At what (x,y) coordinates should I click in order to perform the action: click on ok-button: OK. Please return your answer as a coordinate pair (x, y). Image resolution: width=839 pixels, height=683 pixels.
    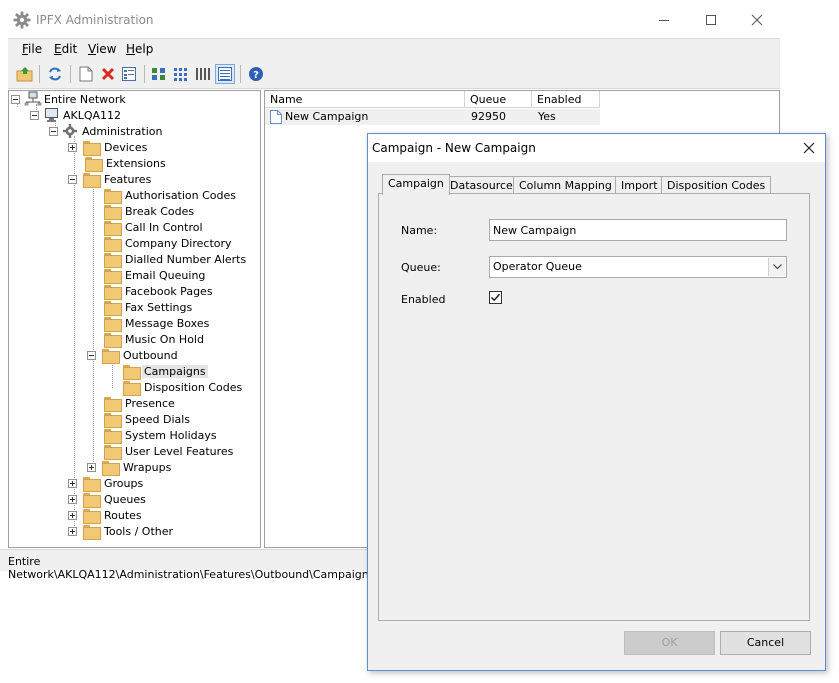
    Looking at the image, I should click on (669, 643).